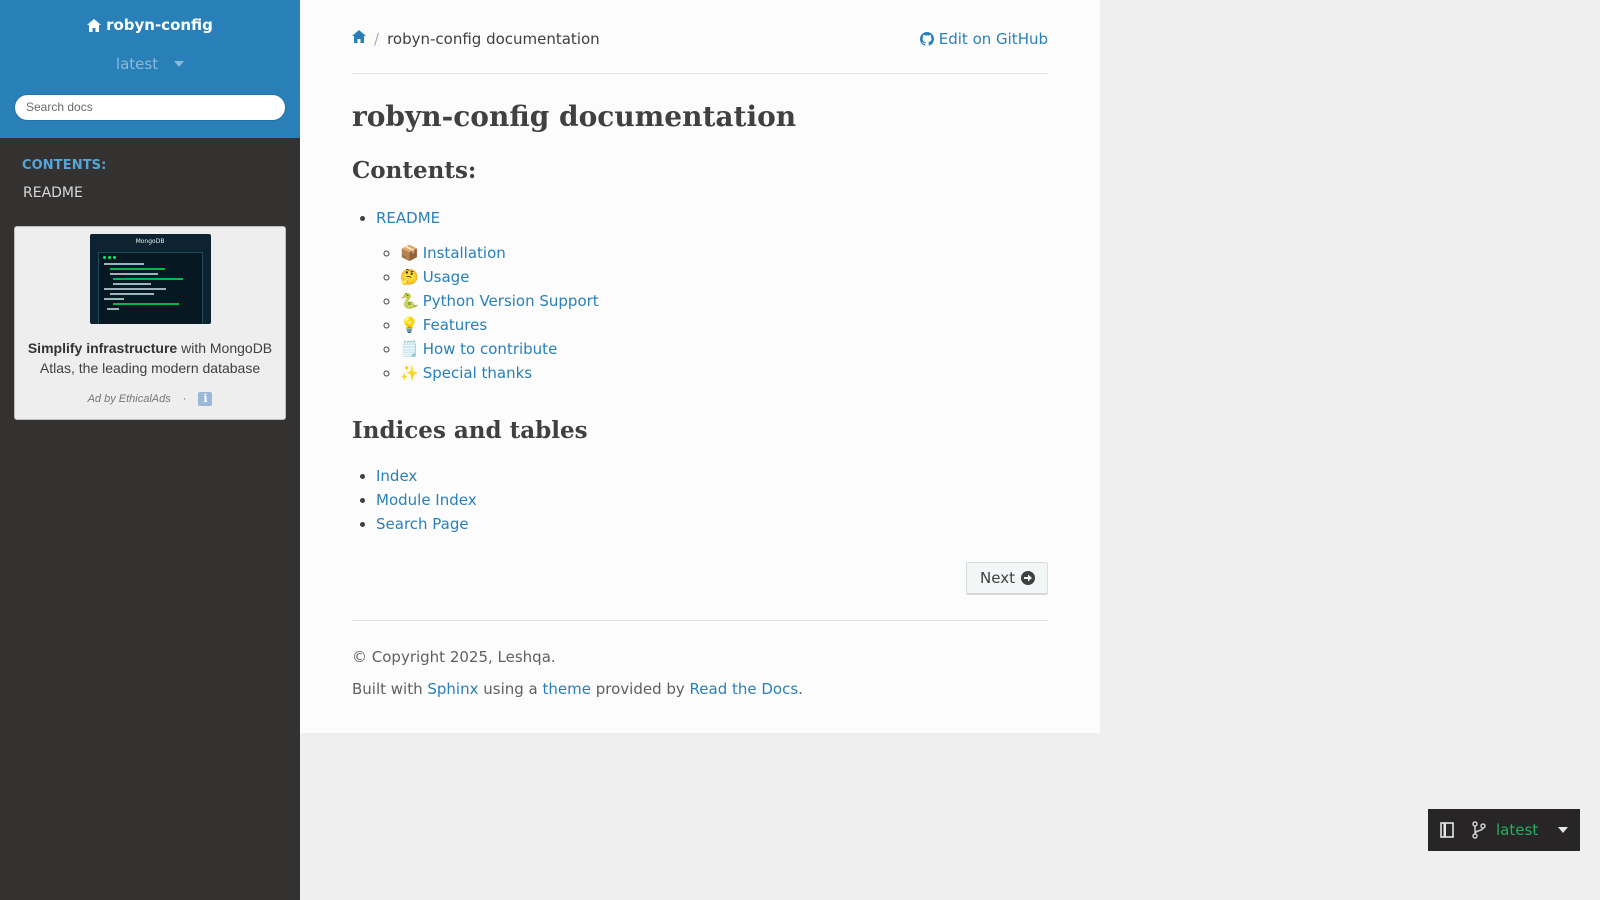 The width and height of the screenshot is (1600, 900). I want to click on toc-link-readme: README, so click(408, 218).